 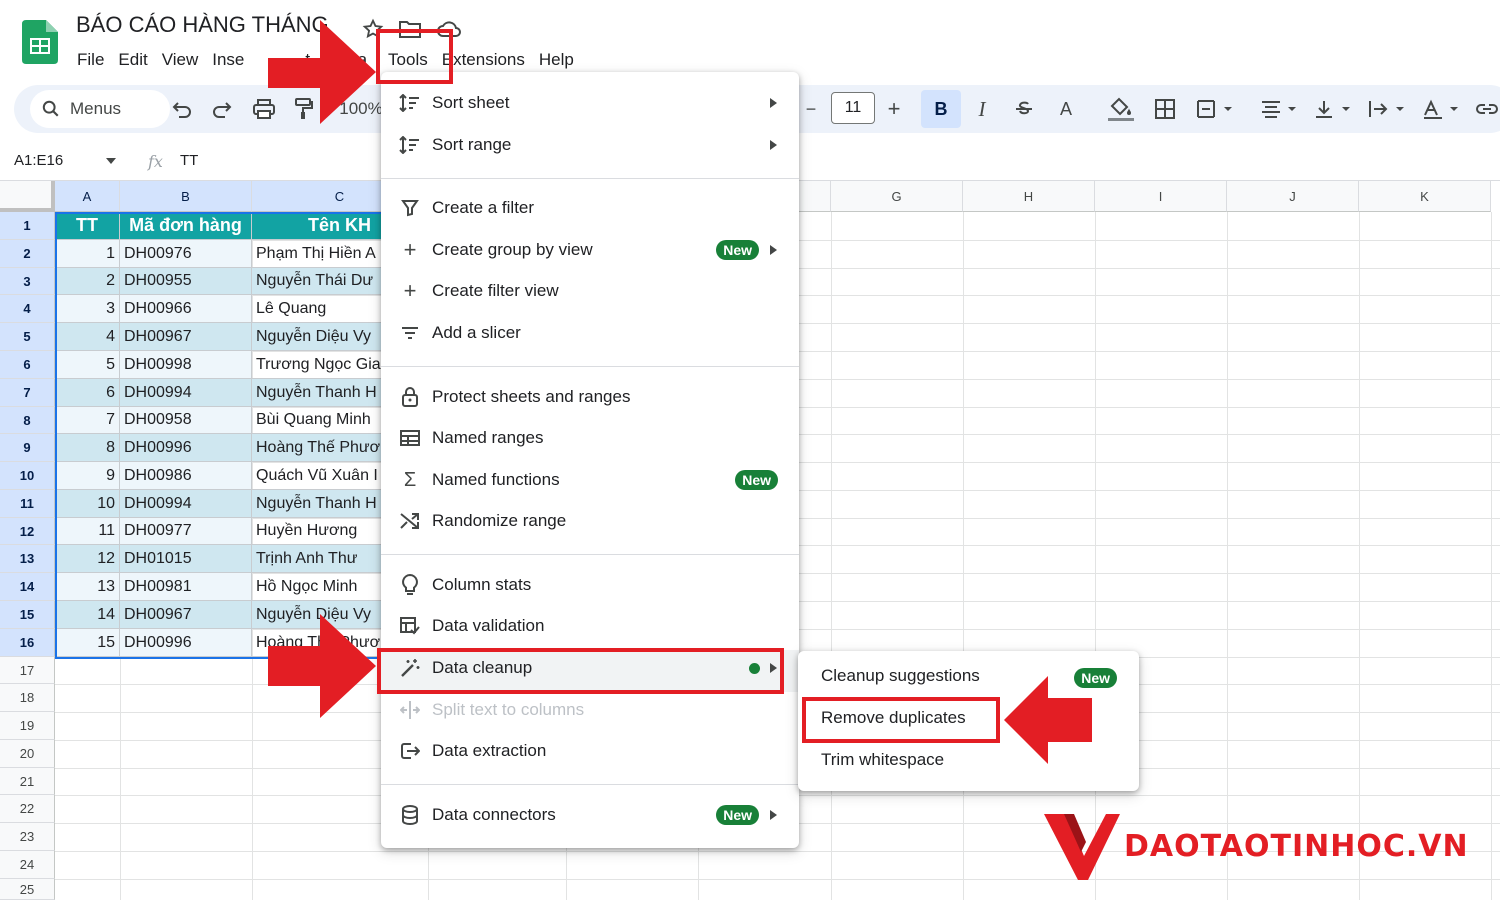 What do you see at coordinates (361, 109) in the screenshot?
I see `zoom-select: 100%` at bounding box center [361, 109].